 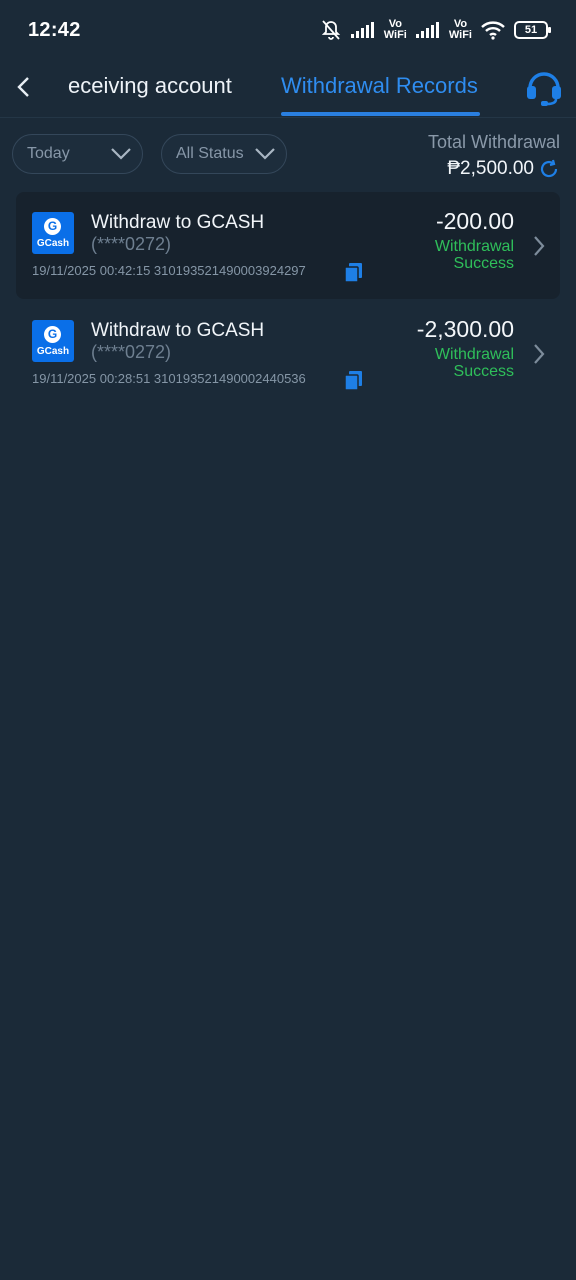 I want to click on customer-support-headset-icon, so click(x=544, y=87).